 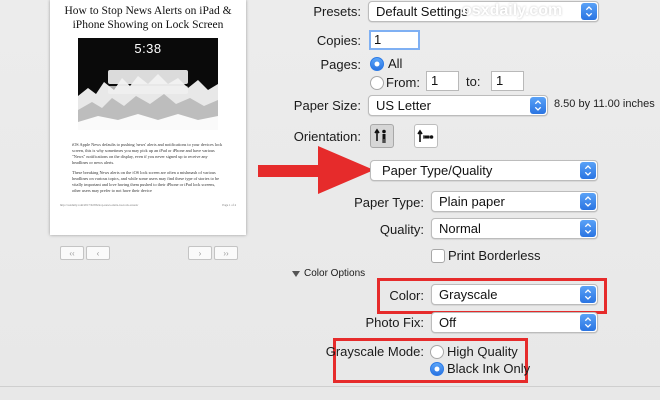 What do you see at coordinates (346, 170) in the screenshot?
I see `annotation-arrow-icon` at bounding box center [346, 170].